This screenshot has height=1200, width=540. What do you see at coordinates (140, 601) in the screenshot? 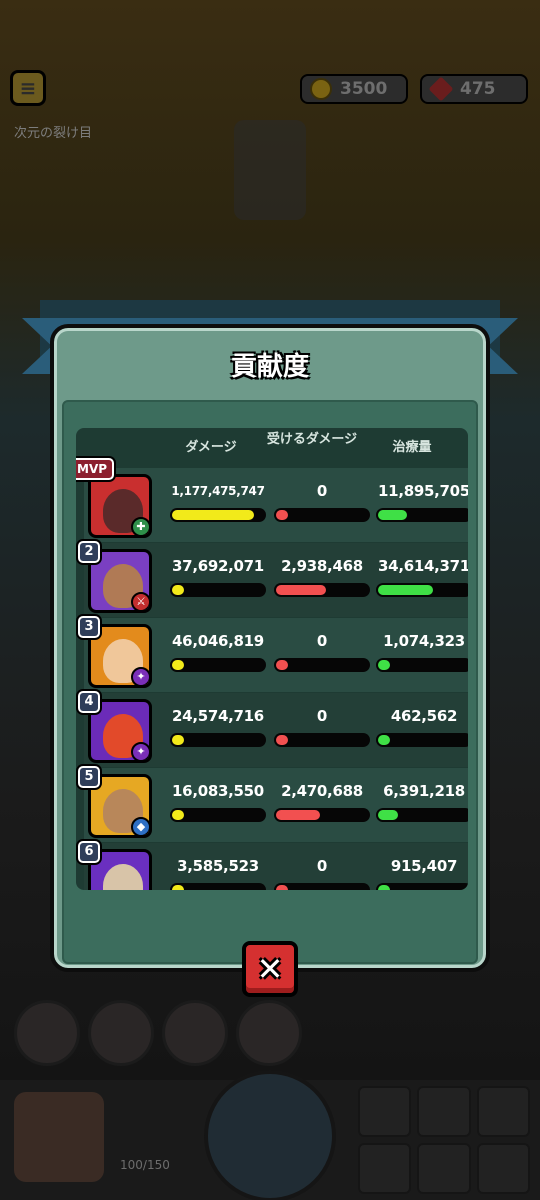
I see `role-warrior-icon: ⚔` at bounding box center [140, 601].